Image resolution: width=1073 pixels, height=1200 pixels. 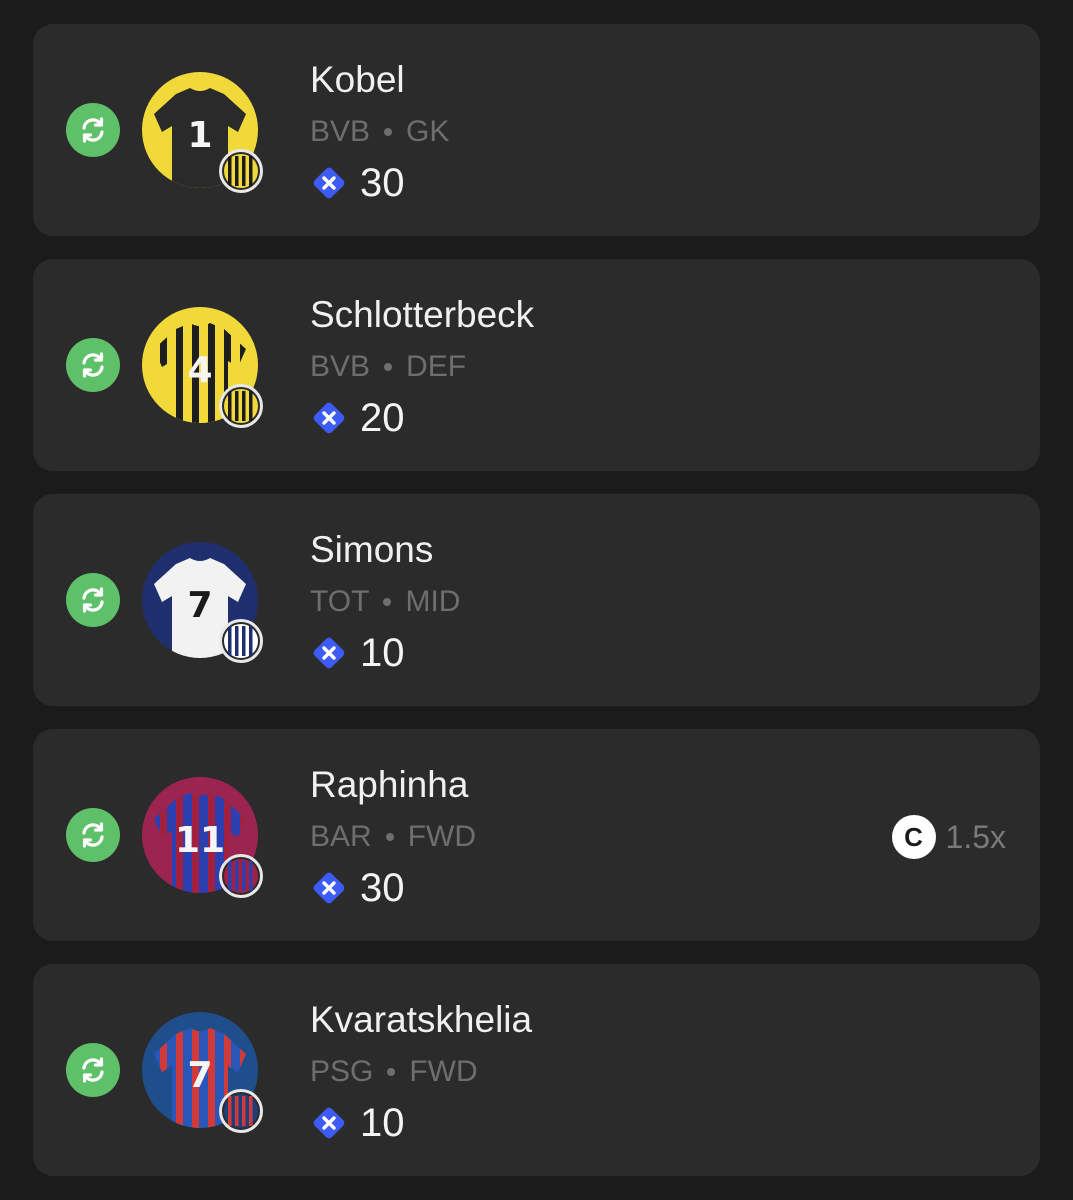 I want to click on player-meta: TOT MID, so click(x=385, y=602).